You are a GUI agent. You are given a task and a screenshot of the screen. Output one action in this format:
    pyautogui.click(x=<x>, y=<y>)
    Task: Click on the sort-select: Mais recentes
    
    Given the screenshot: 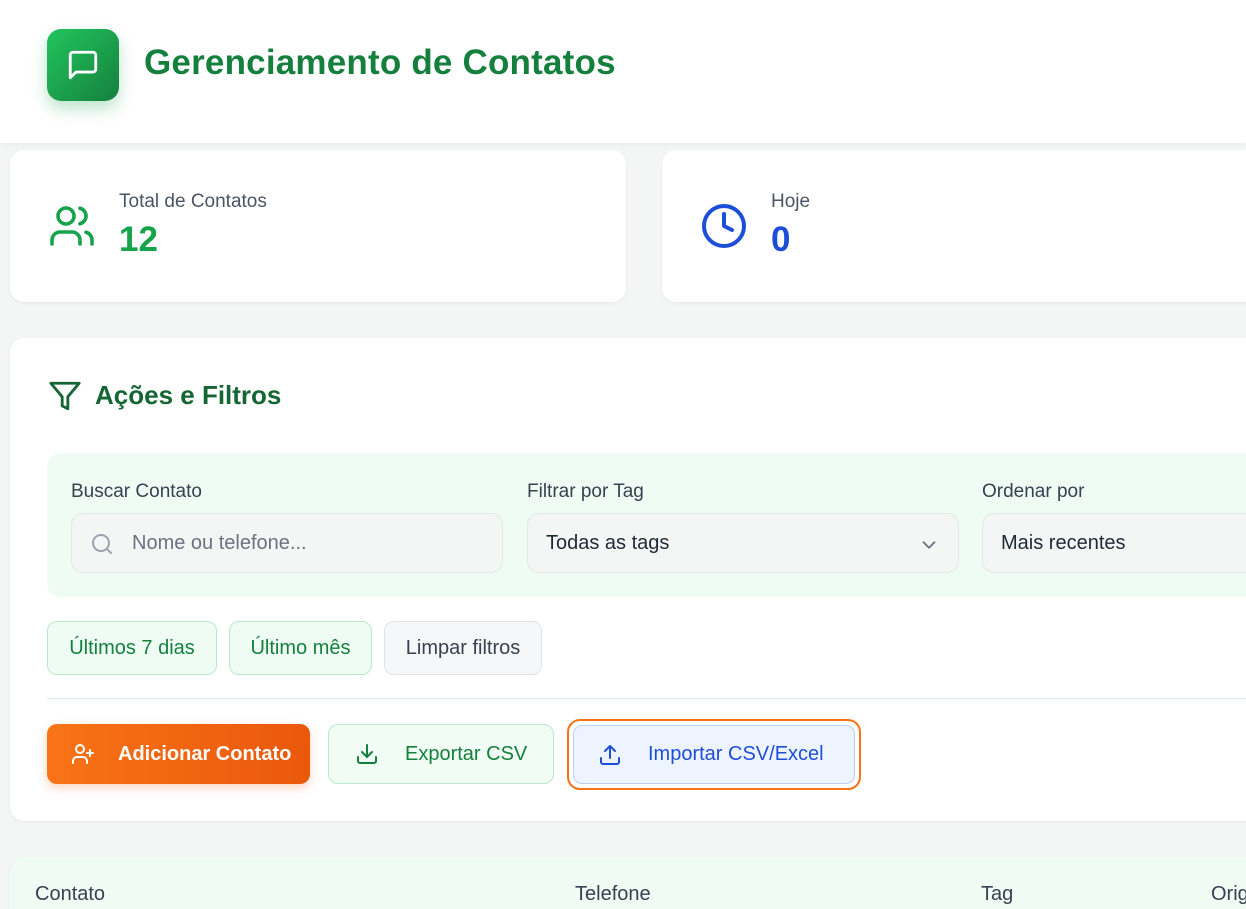 What is the action you would take?
    pyautogui.click(x=1114, y=543)
    